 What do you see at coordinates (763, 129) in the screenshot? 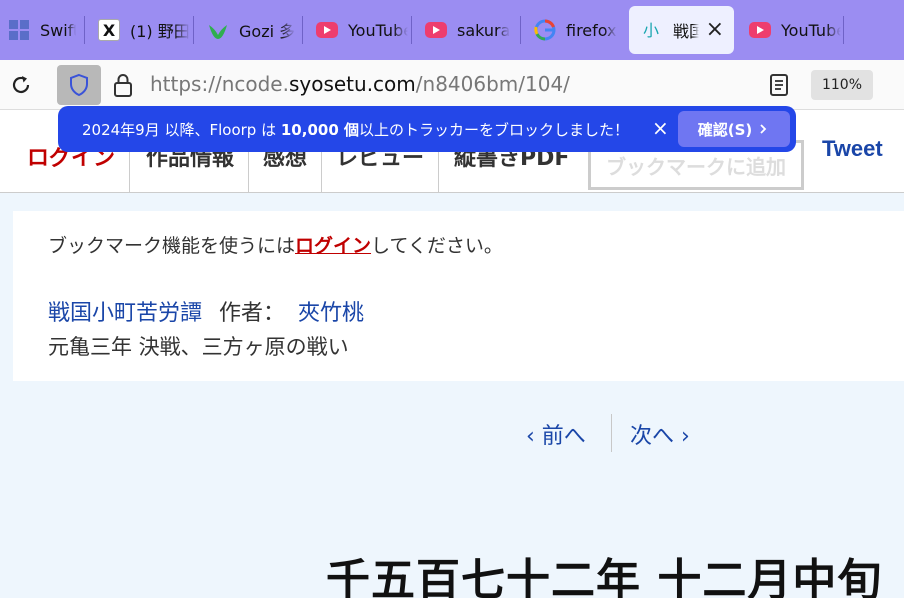
I see `chevron-right-icon` at bounding box center [763, 129].